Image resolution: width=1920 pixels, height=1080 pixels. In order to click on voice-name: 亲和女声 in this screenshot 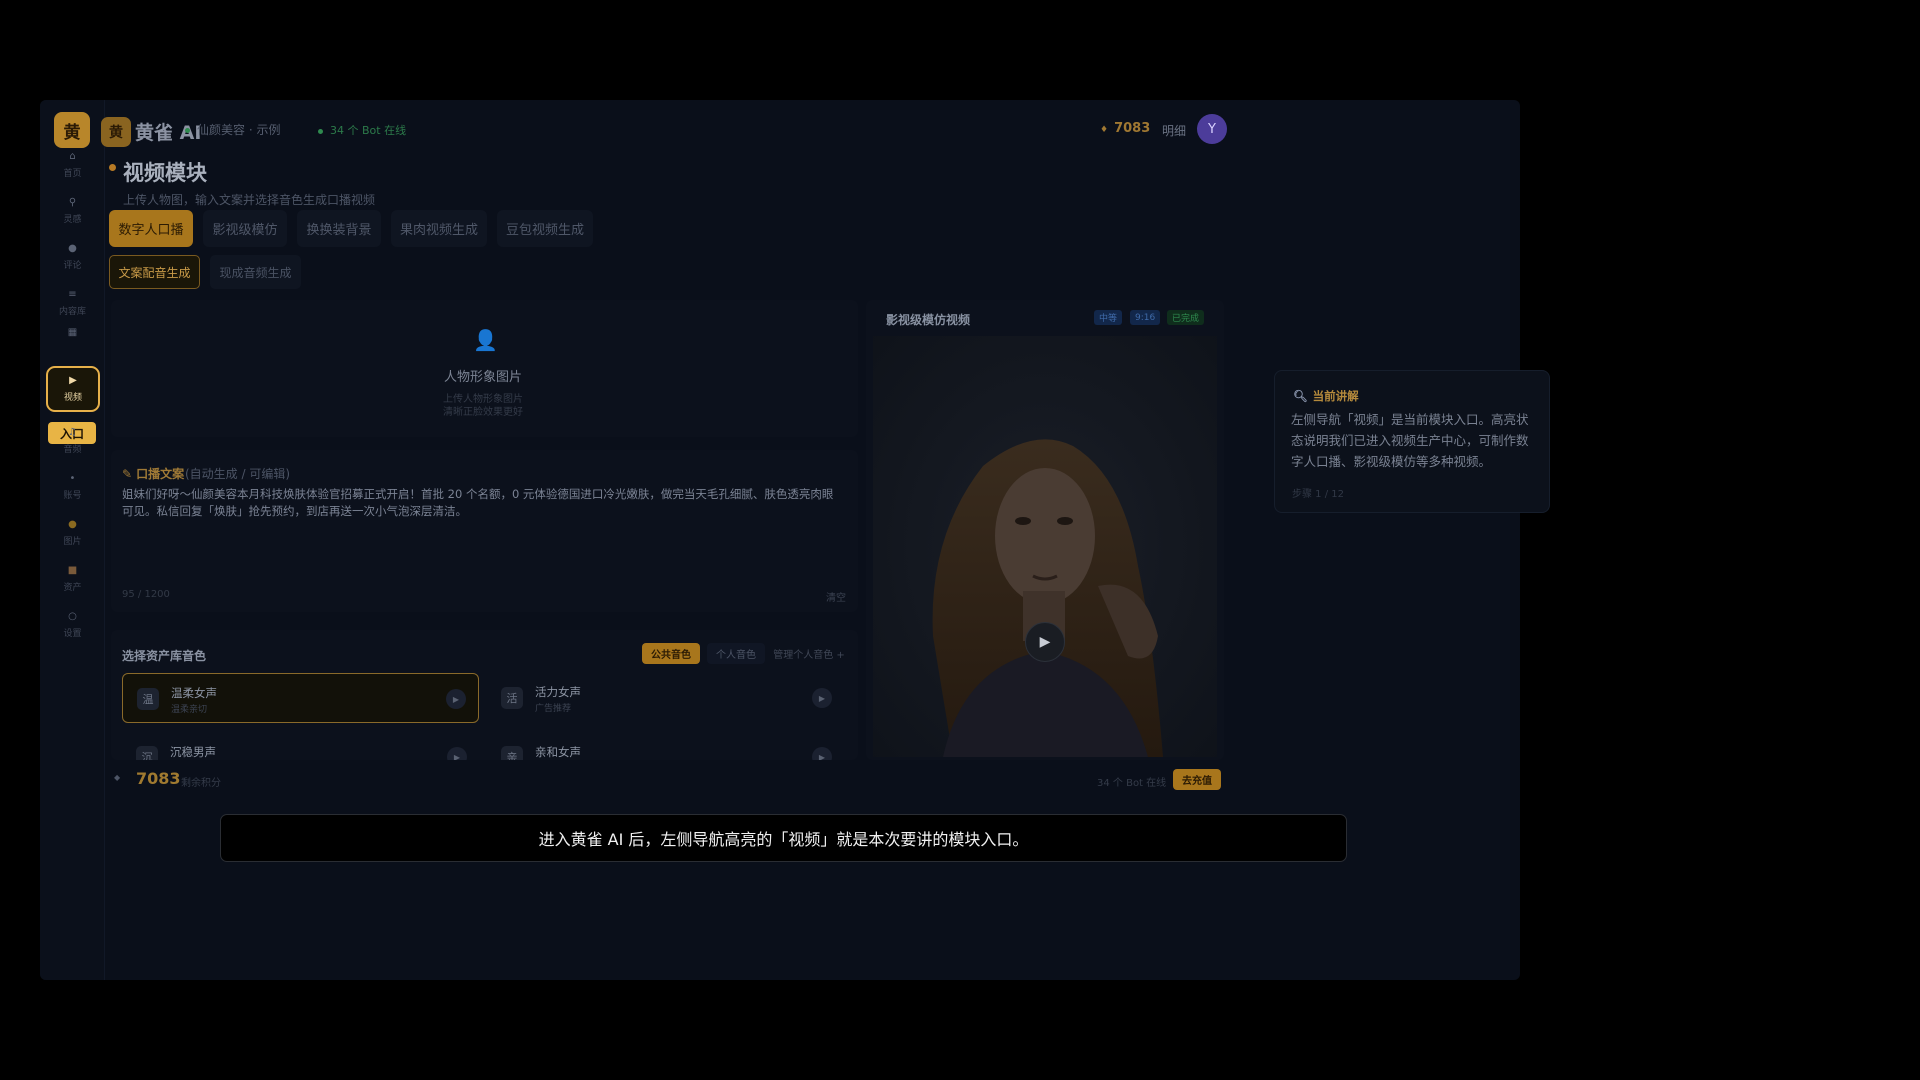, I will do `click(558, 752)`.